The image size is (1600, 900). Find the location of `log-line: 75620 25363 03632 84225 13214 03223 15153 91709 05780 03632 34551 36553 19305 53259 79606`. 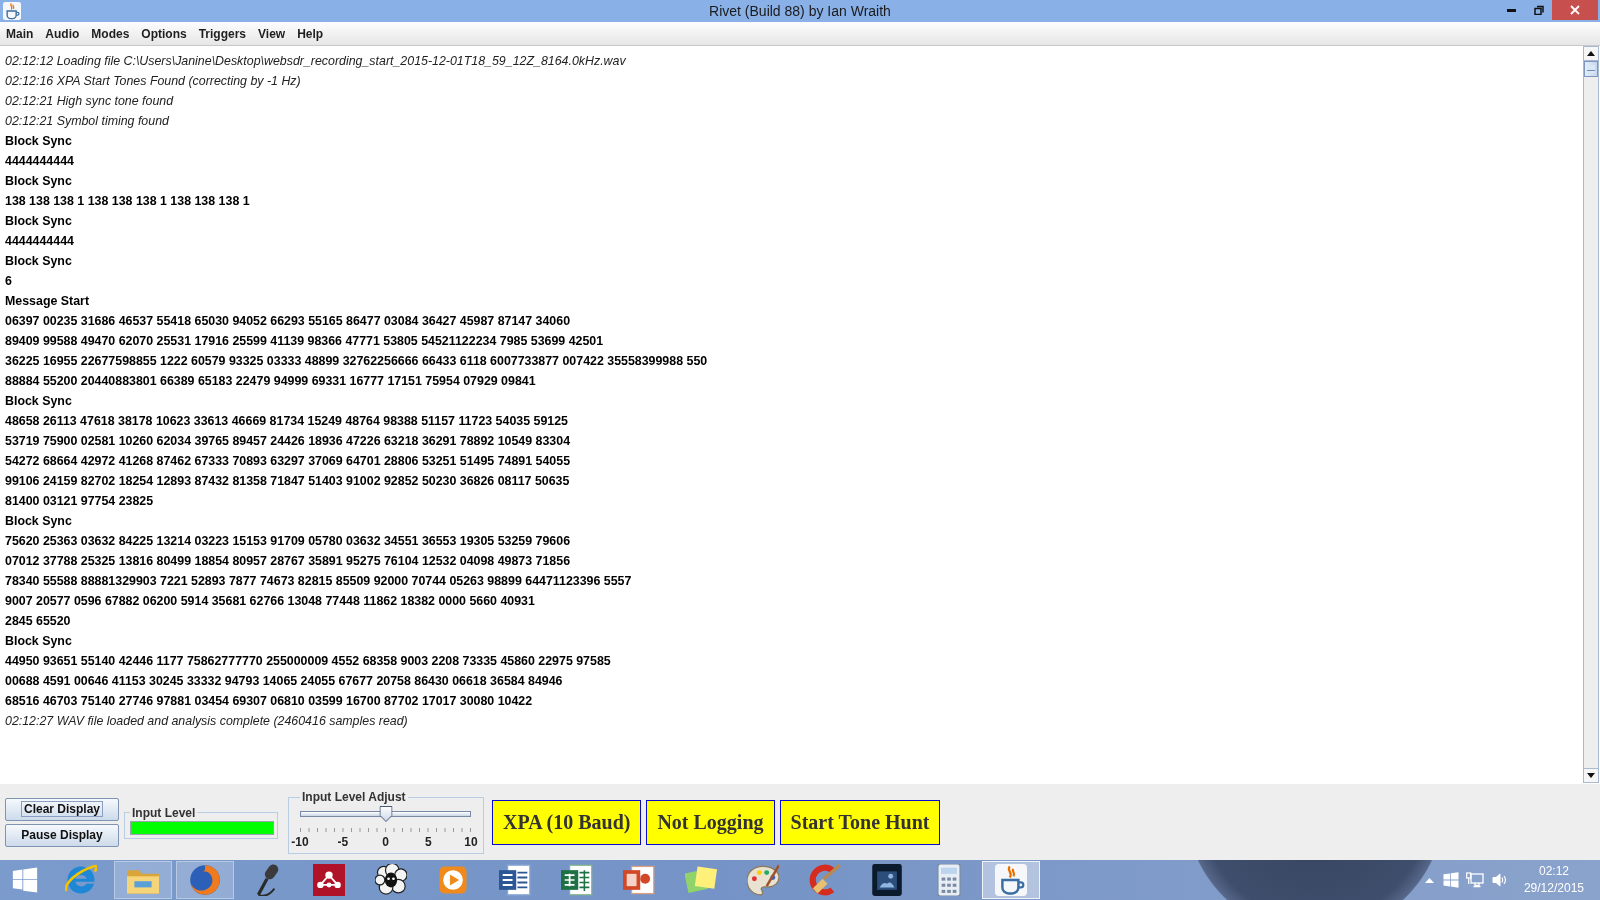

log-line: 75620 25363 03632 84225 13214 03223 15153 91709 05780 03632 34551 36553 19305 53259 79606 is located at coordinates (288, 541).